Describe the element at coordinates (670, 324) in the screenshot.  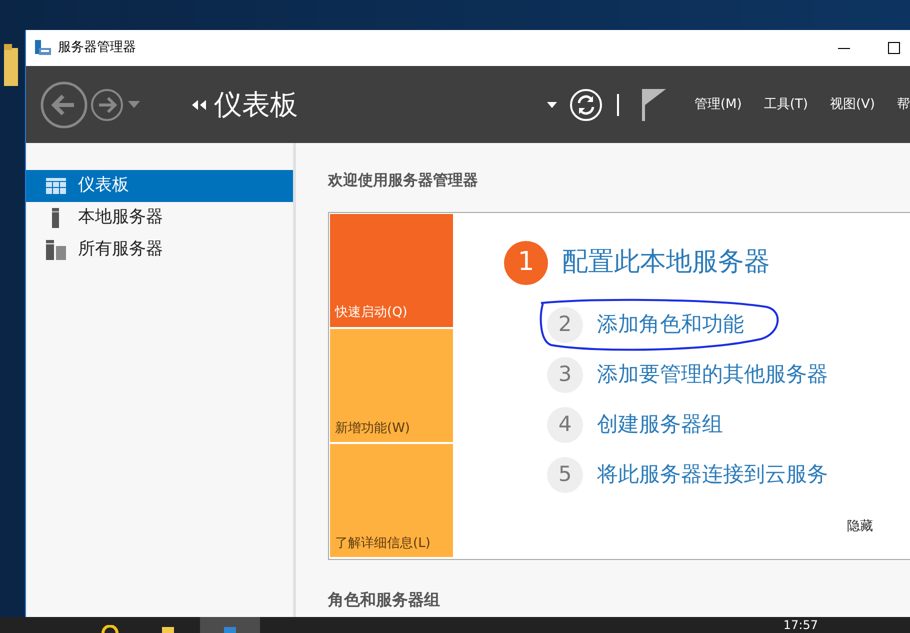
I see `step-link: 添加角色和功能` at that location.